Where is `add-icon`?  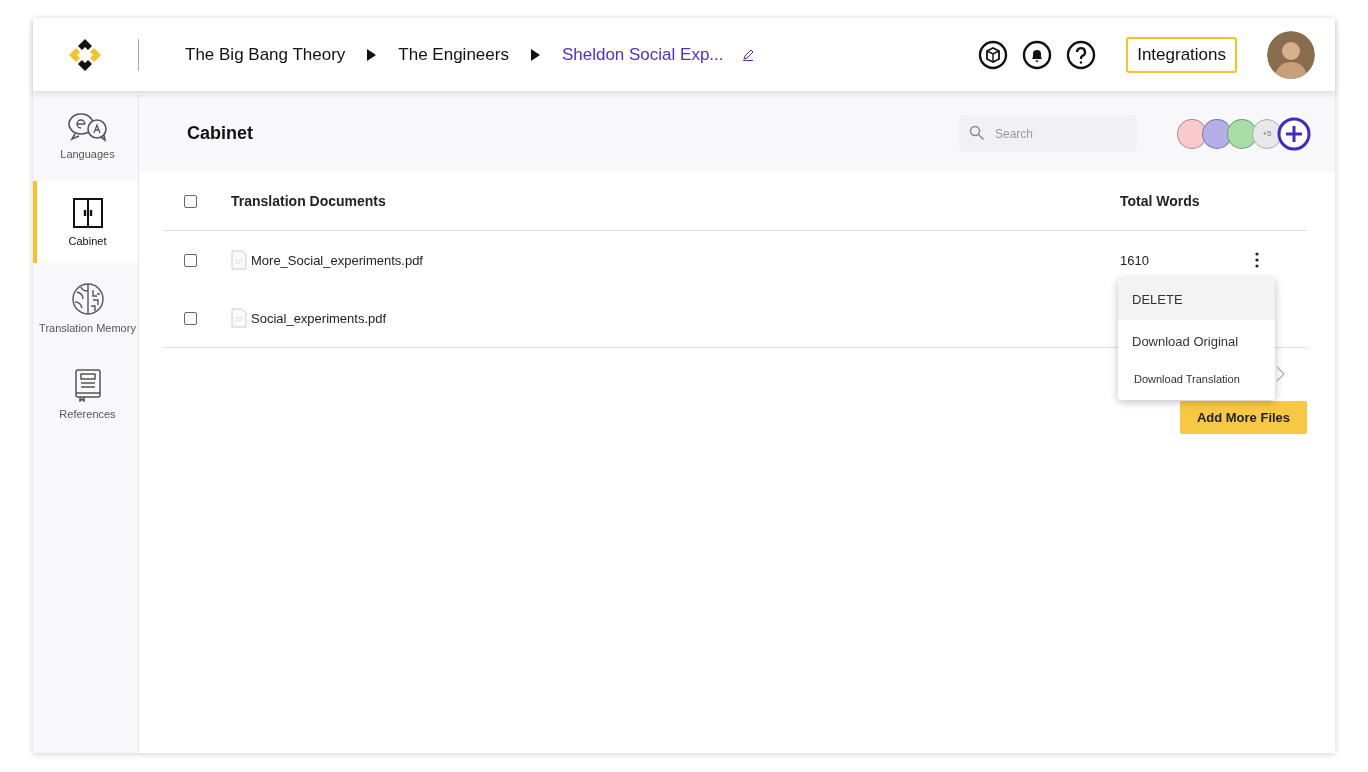
add-icon is located at coordinates (1294, 133).